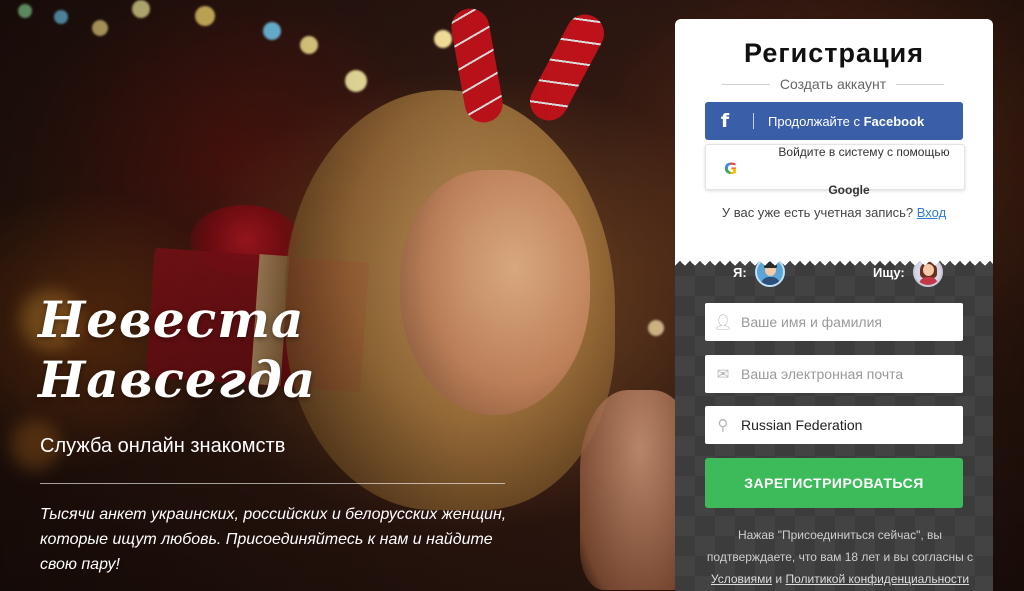  Describe the element at coordinates (835, 170) in the screenshot. I see `google-login-button: G Войдите в систему с помощью Google` at that location.